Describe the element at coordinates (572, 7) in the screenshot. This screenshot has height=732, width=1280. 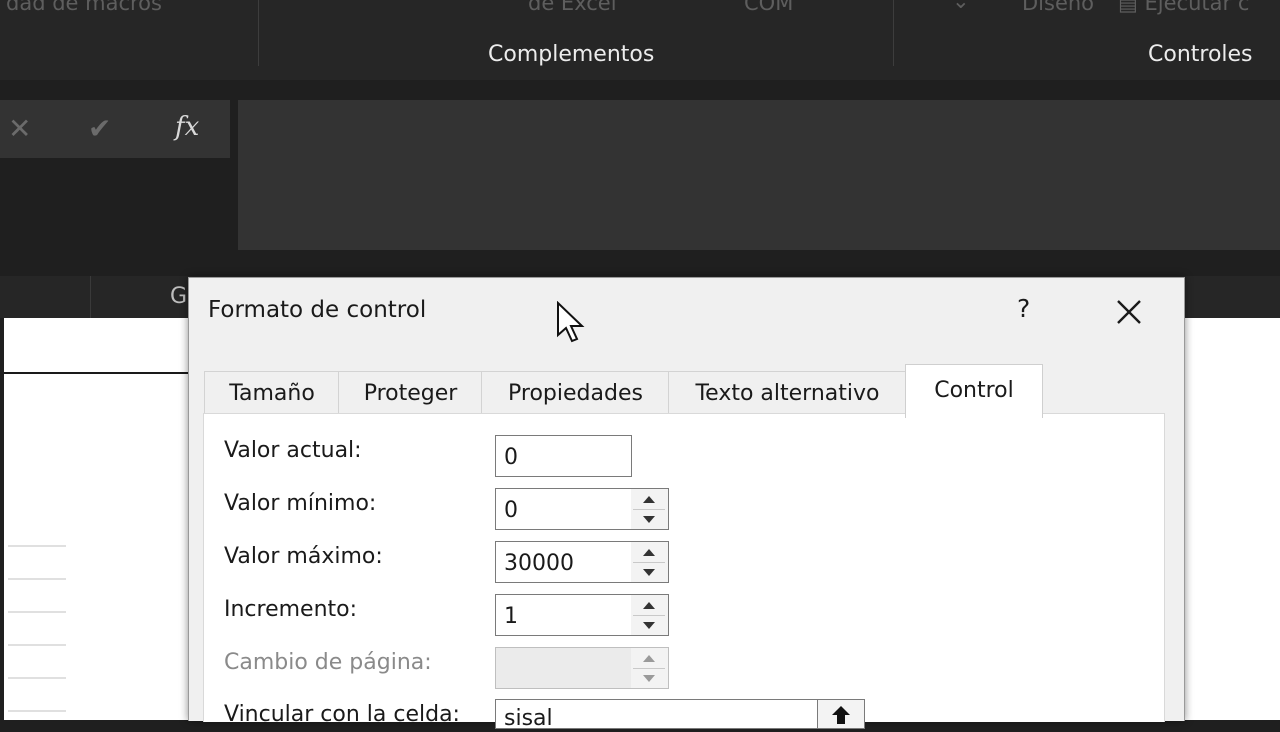
I see `ribbon-item-excel-addins: de Excel` at that location.